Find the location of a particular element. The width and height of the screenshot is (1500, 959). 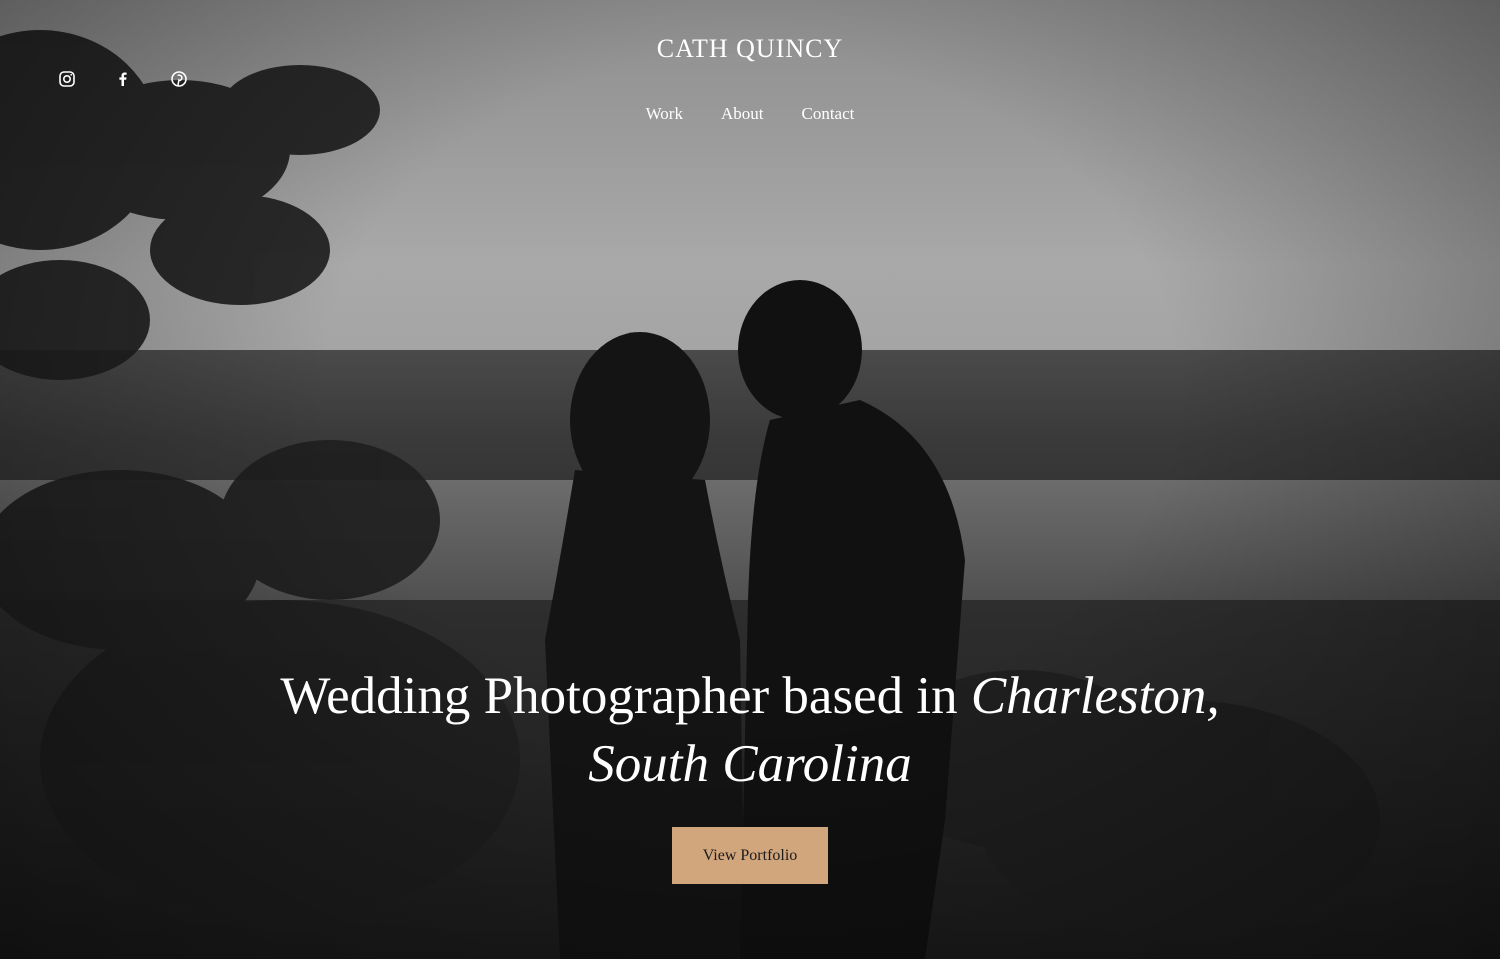

headline-location-city: Charleston, is located at coordinates (1095, 696).